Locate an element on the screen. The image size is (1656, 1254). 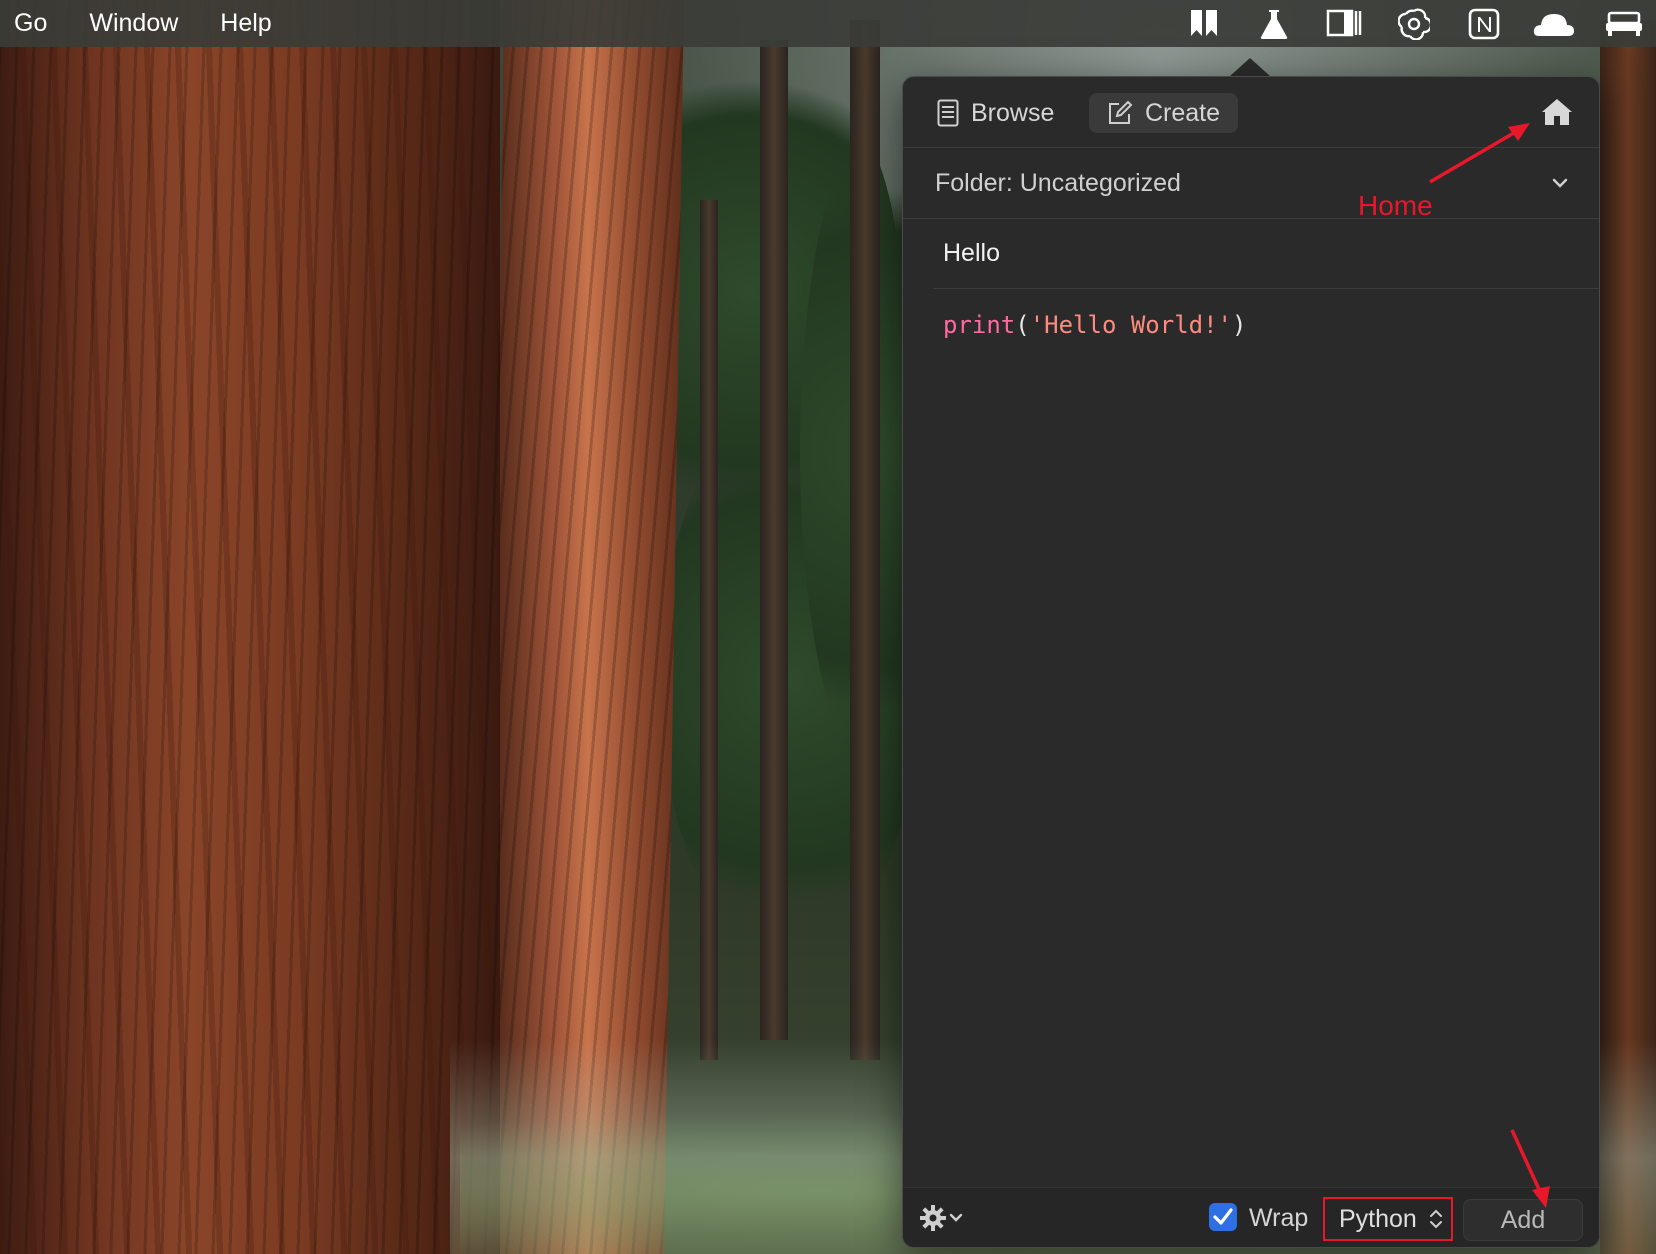
code-paren-open: ( is located at coordinates (1022, 325).